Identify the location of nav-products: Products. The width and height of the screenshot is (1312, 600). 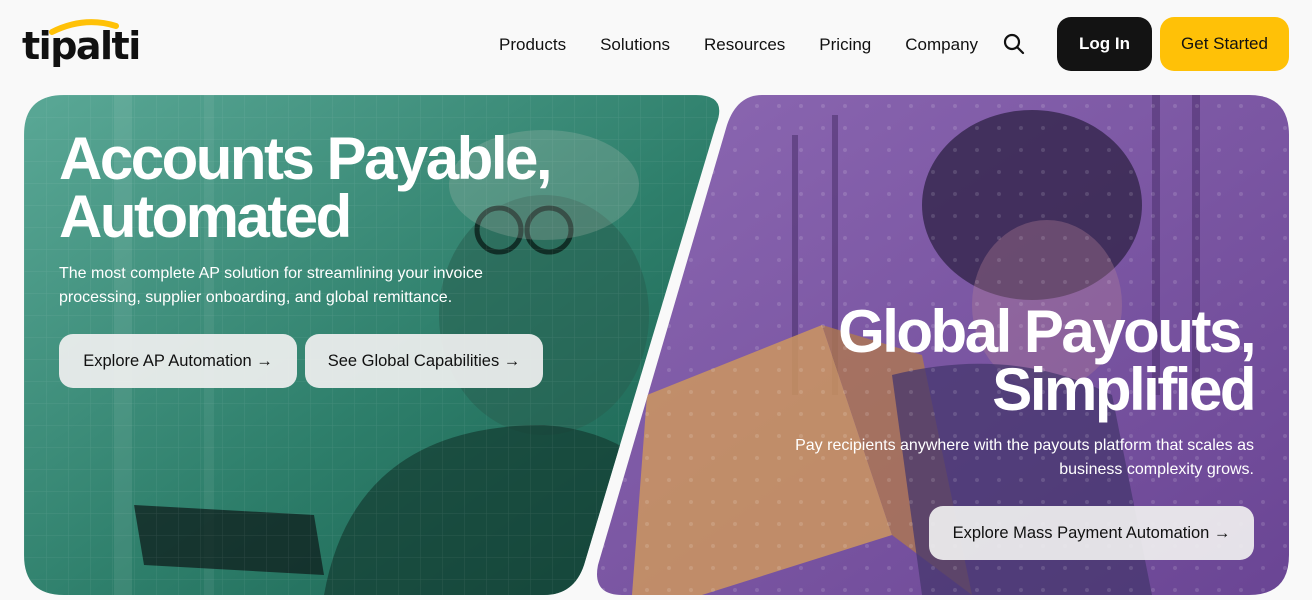
(532, 45).